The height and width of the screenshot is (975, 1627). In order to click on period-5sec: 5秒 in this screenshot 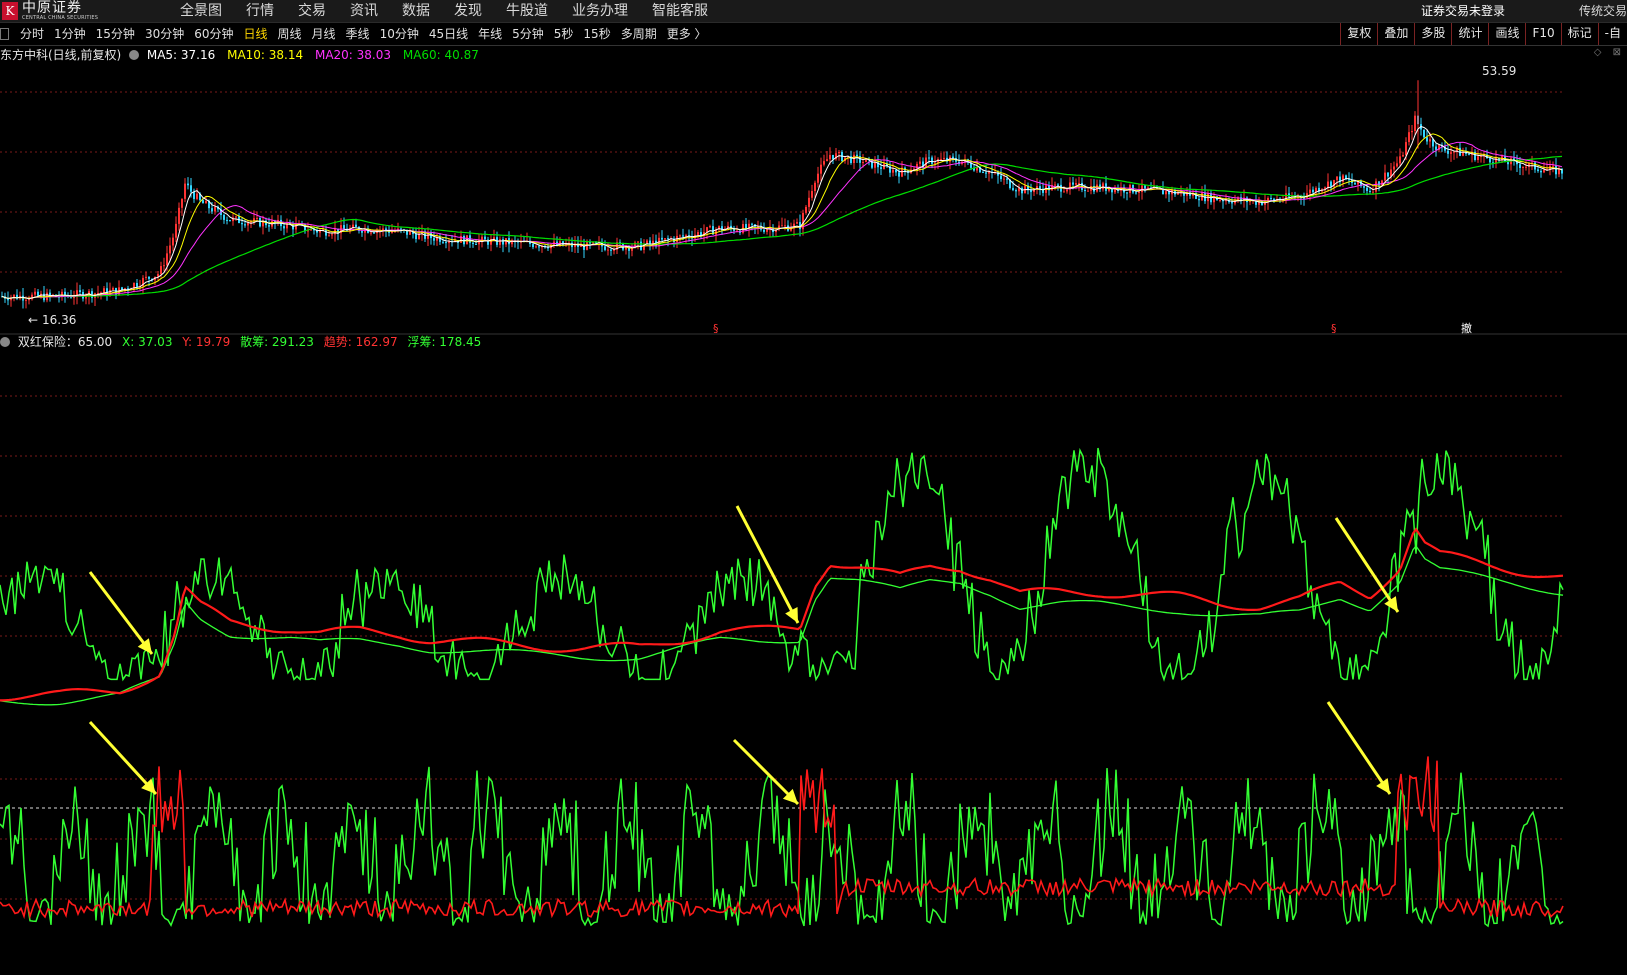, I will do `click(564, 34)`.